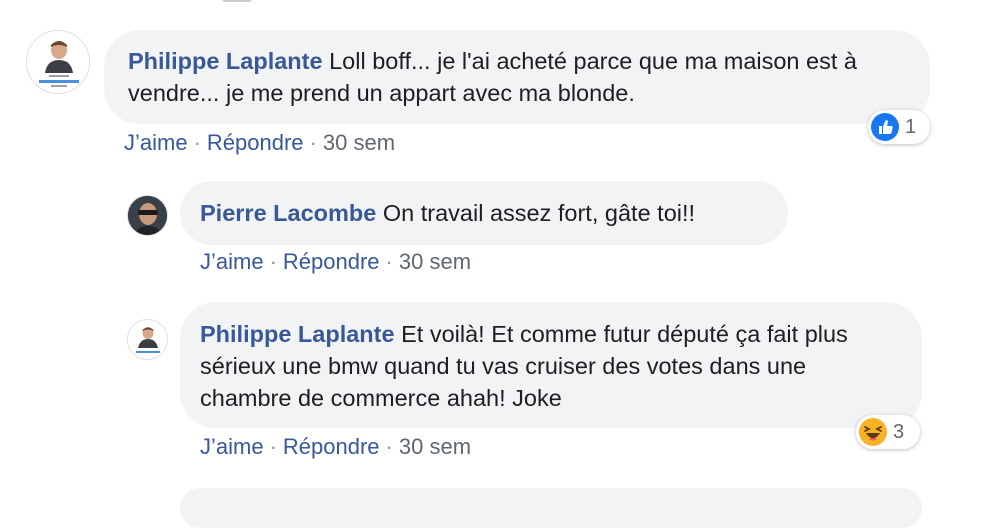 This screenshot has height=528, width=1008. Describe the element at coordinates (504, 2) in the screenshot. I see `previous-comment-edge` at that location.